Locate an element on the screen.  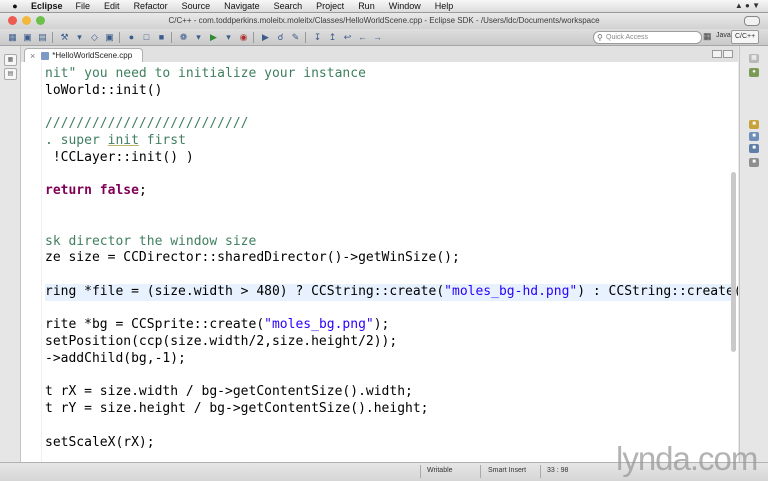
toolbar-toggle-button is located at coordinates (752, 21).